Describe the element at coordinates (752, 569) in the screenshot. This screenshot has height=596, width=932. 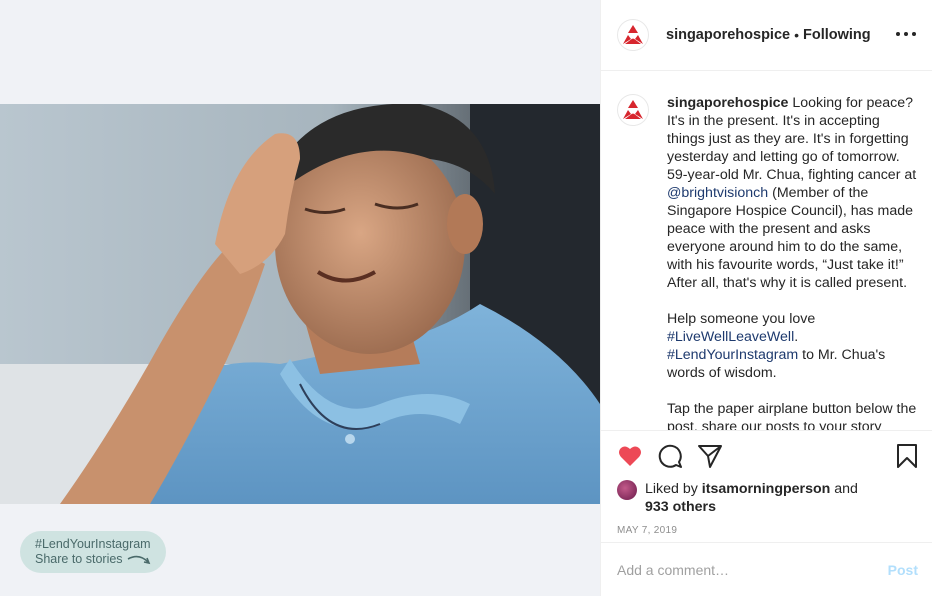
I see `comment-input` at that location.